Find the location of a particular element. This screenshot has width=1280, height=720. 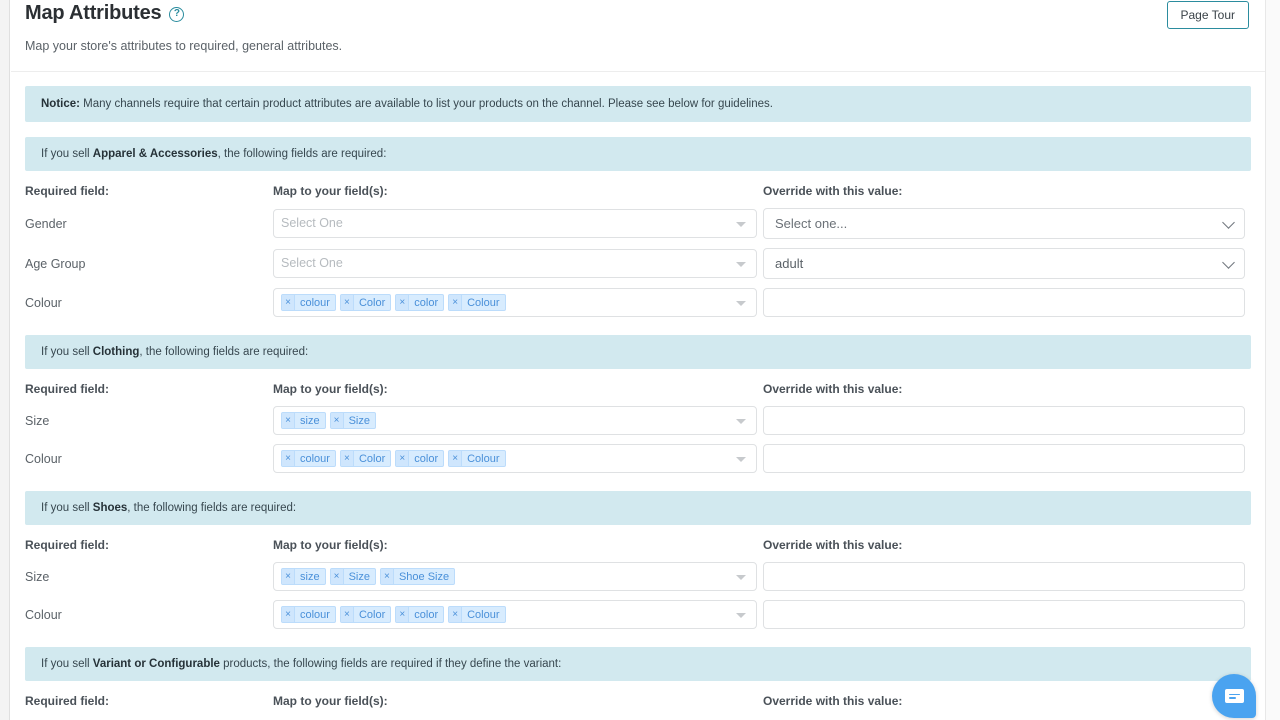

title-row: Map Attributes ? is located at coordinates (638, 12).